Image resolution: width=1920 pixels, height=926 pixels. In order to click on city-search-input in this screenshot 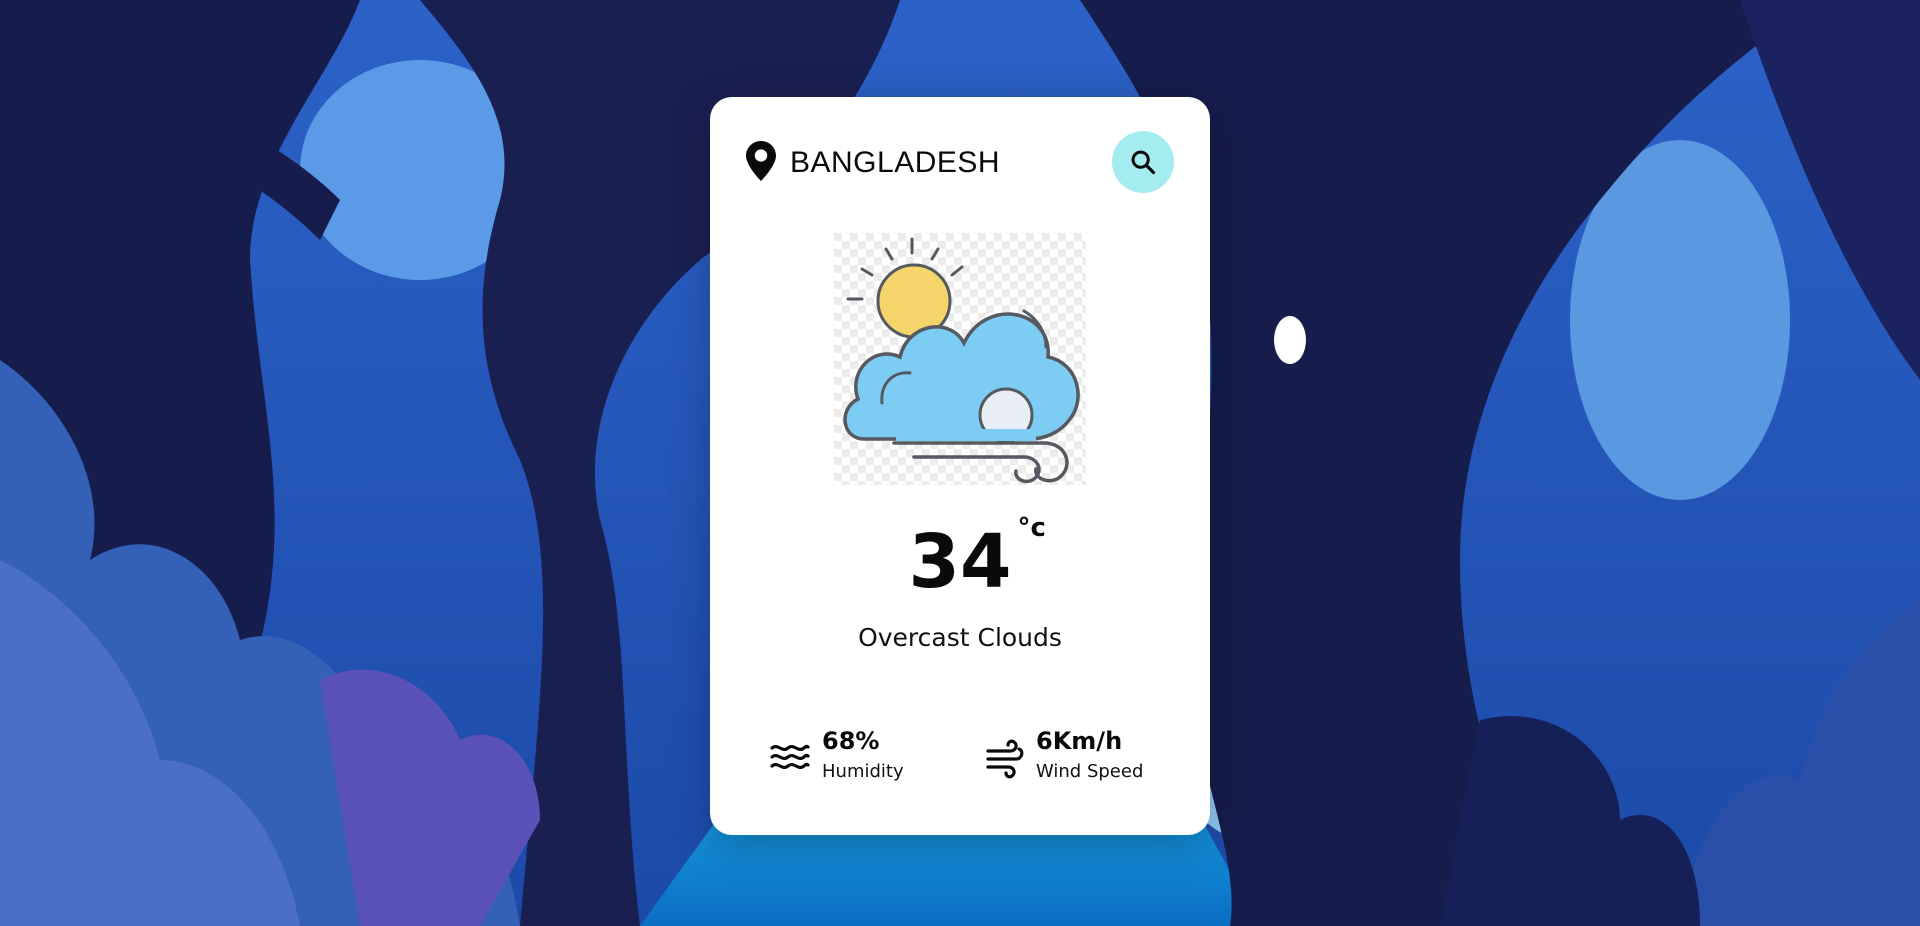, I will do `click(940, 163)`.